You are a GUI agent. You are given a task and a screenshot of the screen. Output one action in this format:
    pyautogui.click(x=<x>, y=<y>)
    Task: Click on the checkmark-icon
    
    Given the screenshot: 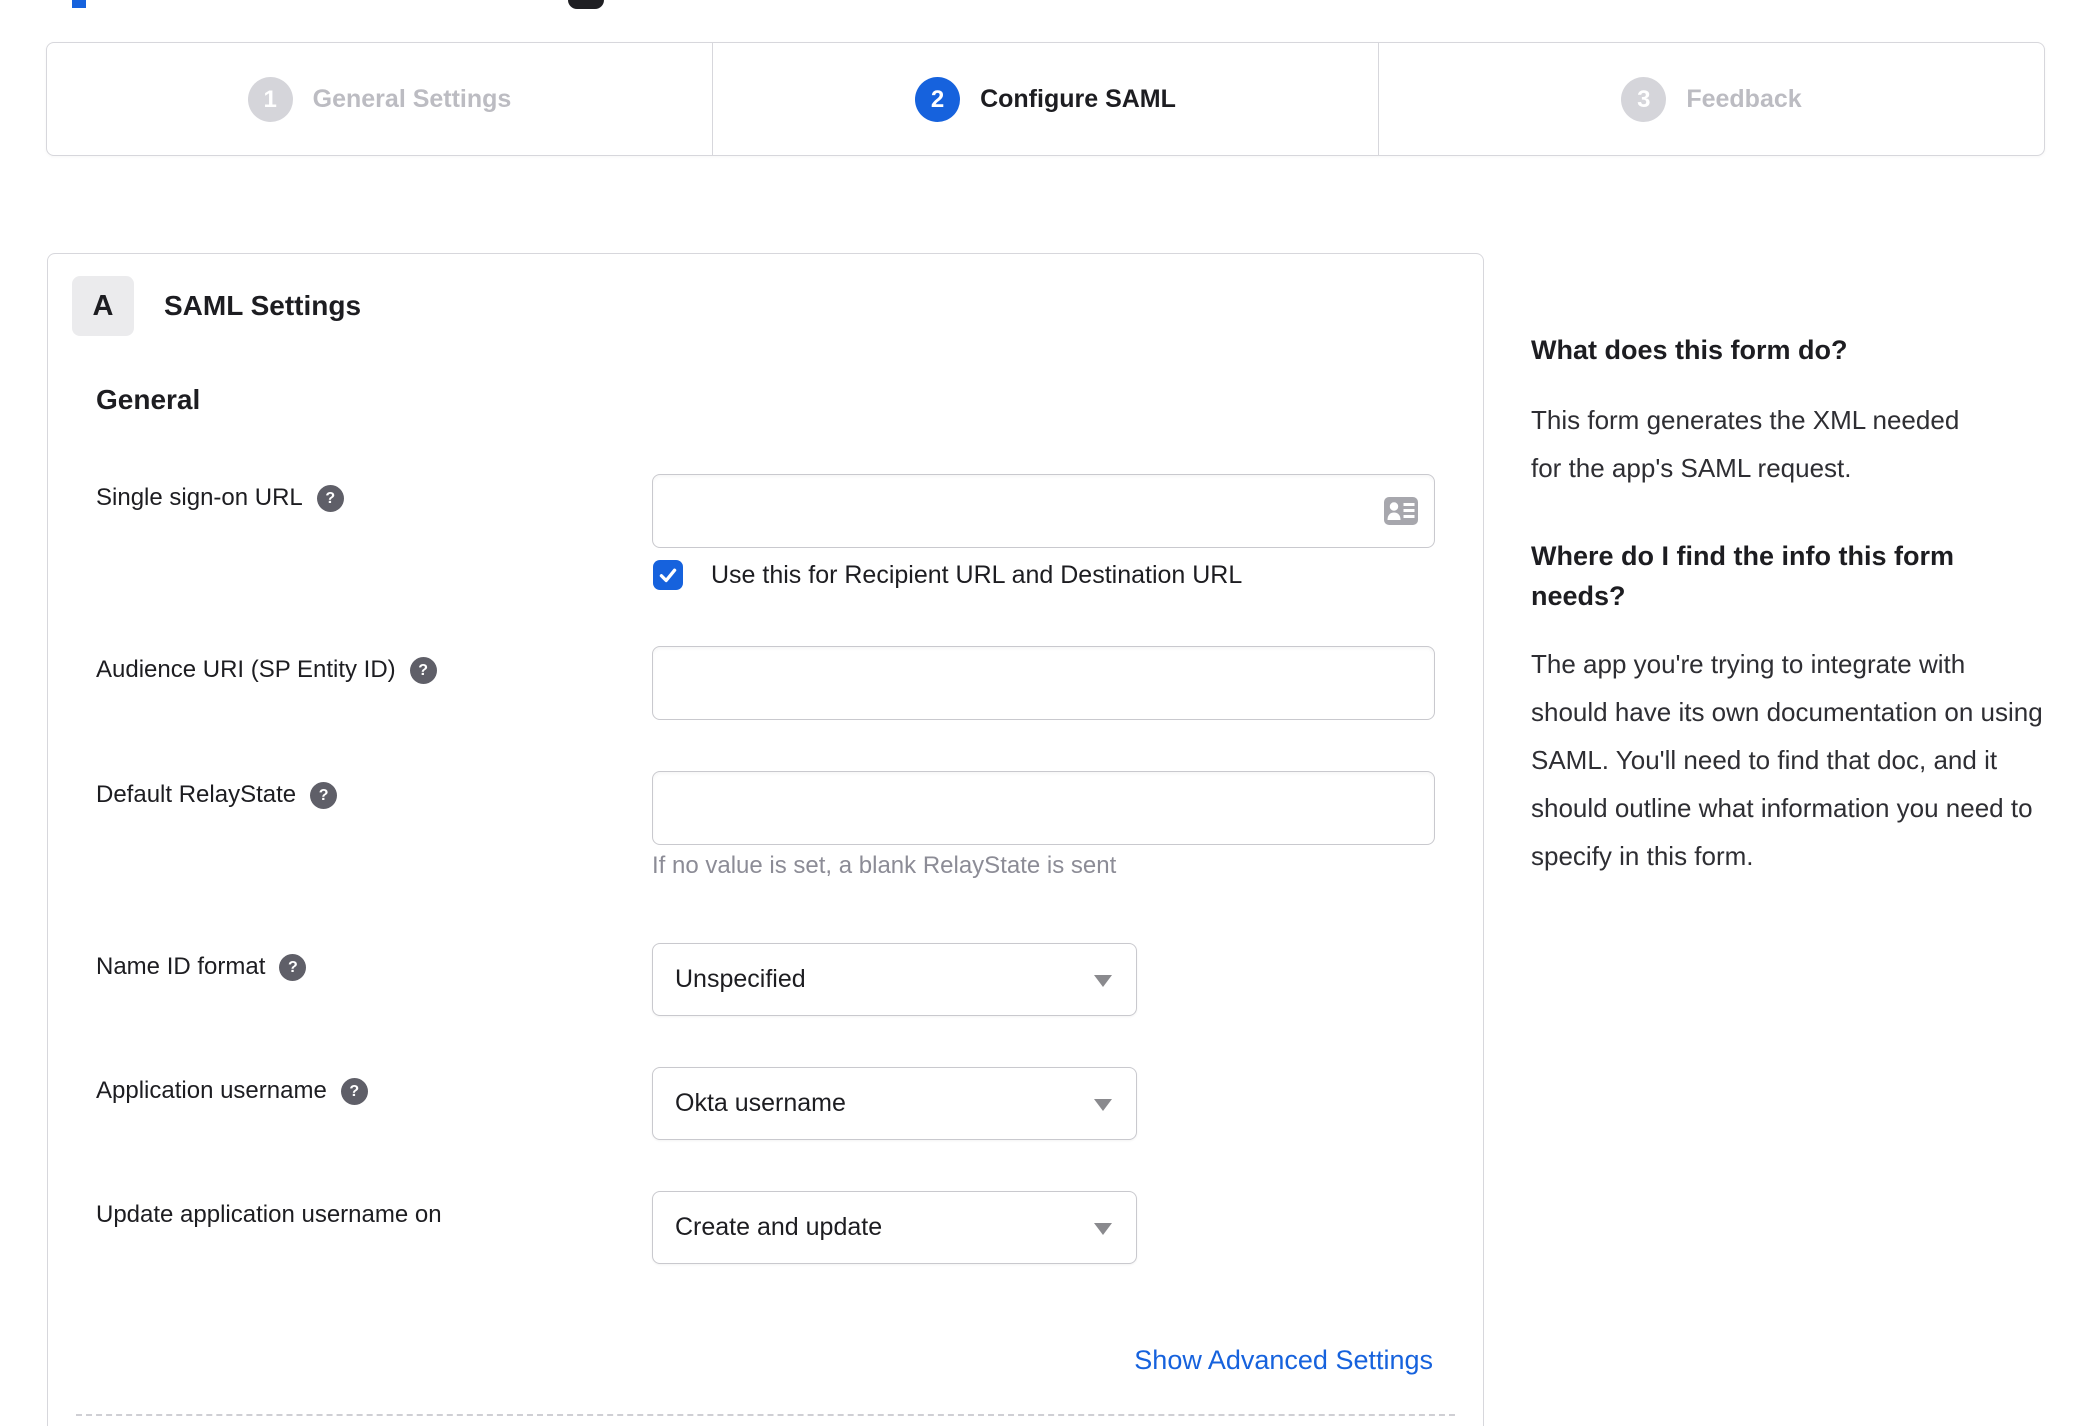 What is the action you would take?
    pyautogui.click(x=668, y=575)
    